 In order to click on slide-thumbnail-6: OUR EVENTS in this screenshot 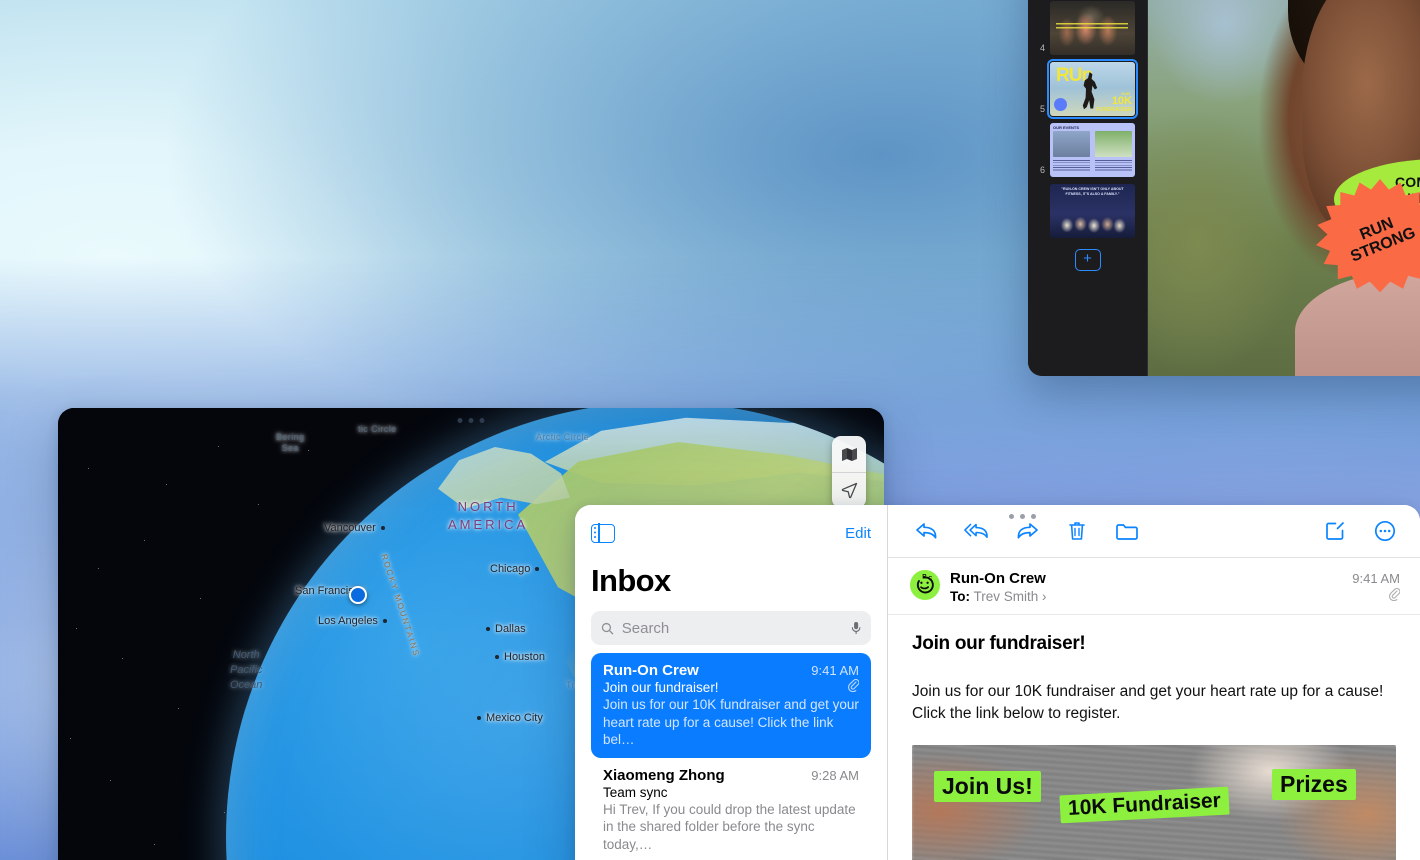, I will do `click(1092, 150)`.